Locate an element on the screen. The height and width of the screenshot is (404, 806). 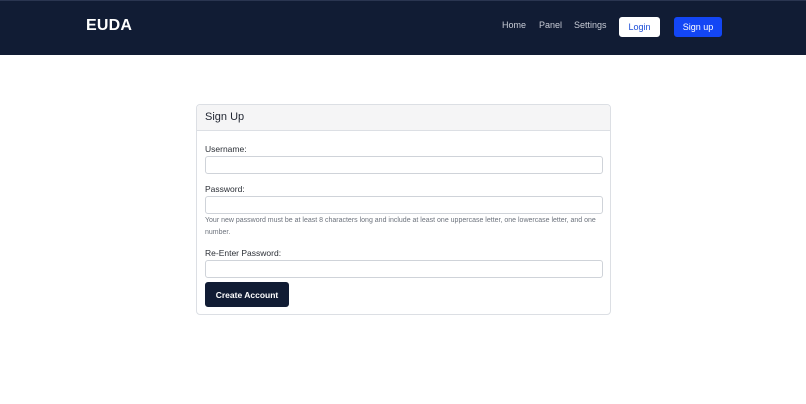
username-input is located at coordinates (404, 165).